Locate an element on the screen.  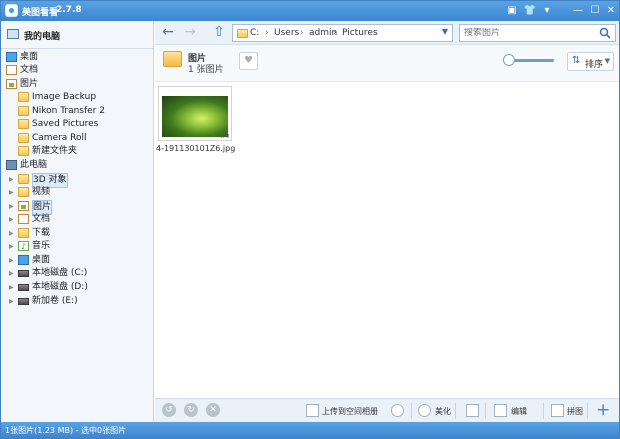
thumbnail-filename: 4-191130101Z6.jpg is located at coordinates (195, 148).